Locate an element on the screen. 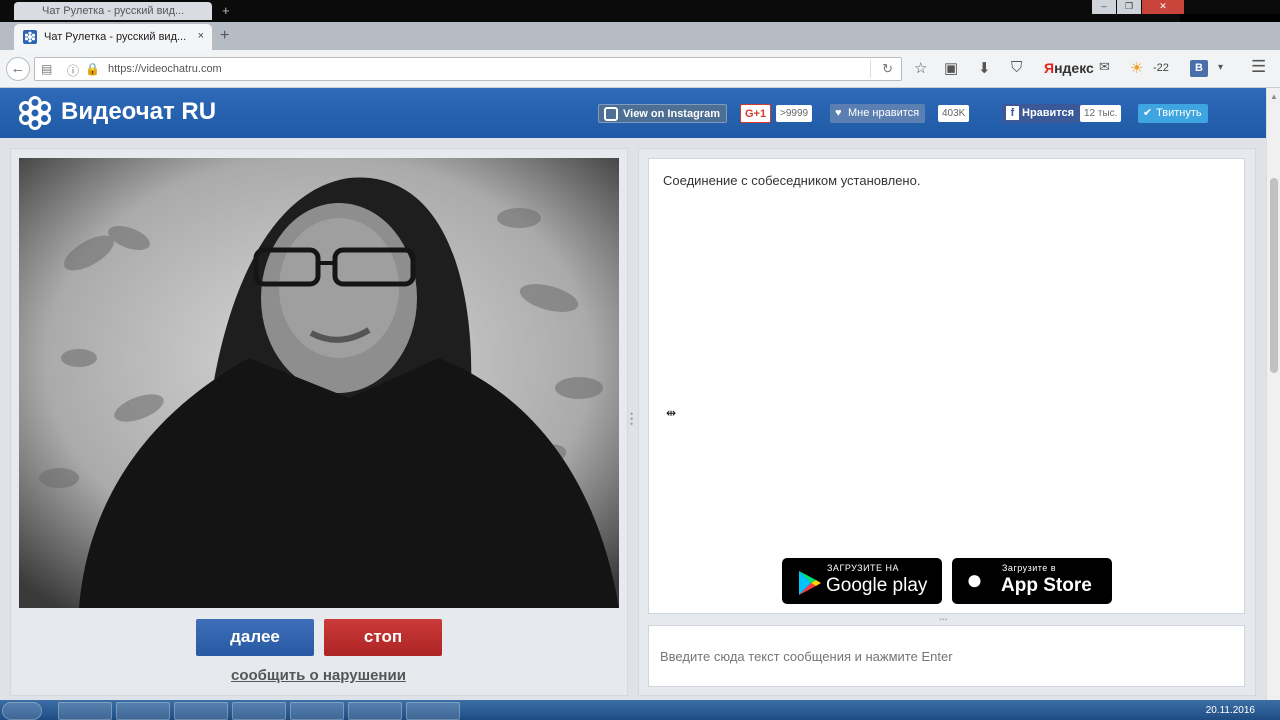  taskbar-app-media is located at coordinates (143, 711).